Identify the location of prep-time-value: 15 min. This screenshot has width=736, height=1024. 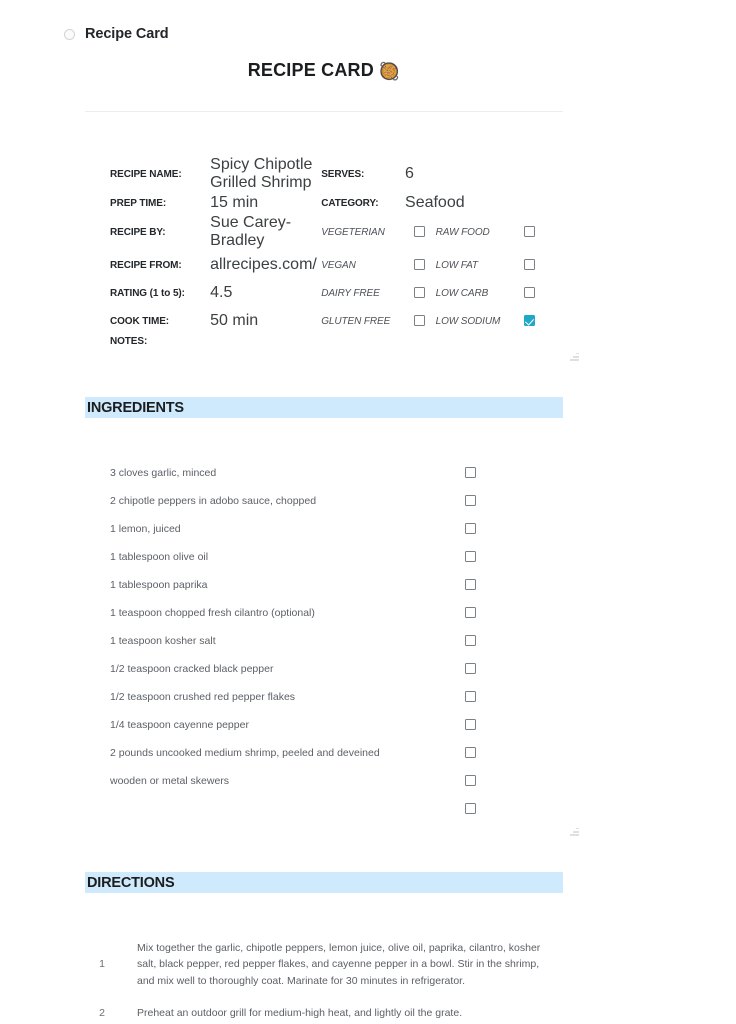
(264, 203).